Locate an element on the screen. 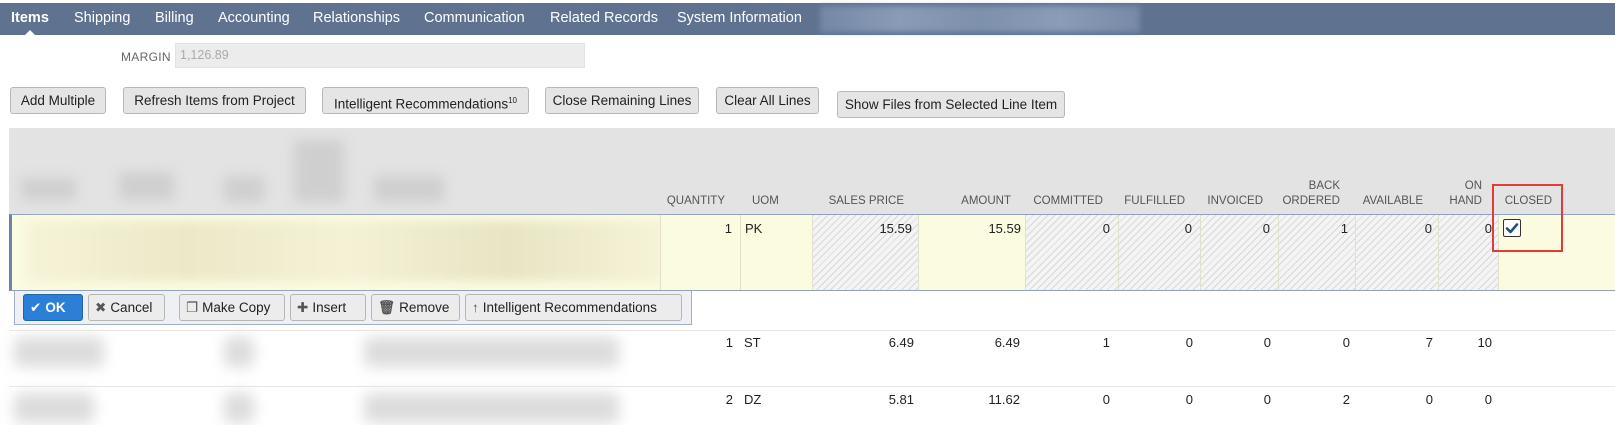  ok-button: ✔ OK is located at coordinates (53, 307).